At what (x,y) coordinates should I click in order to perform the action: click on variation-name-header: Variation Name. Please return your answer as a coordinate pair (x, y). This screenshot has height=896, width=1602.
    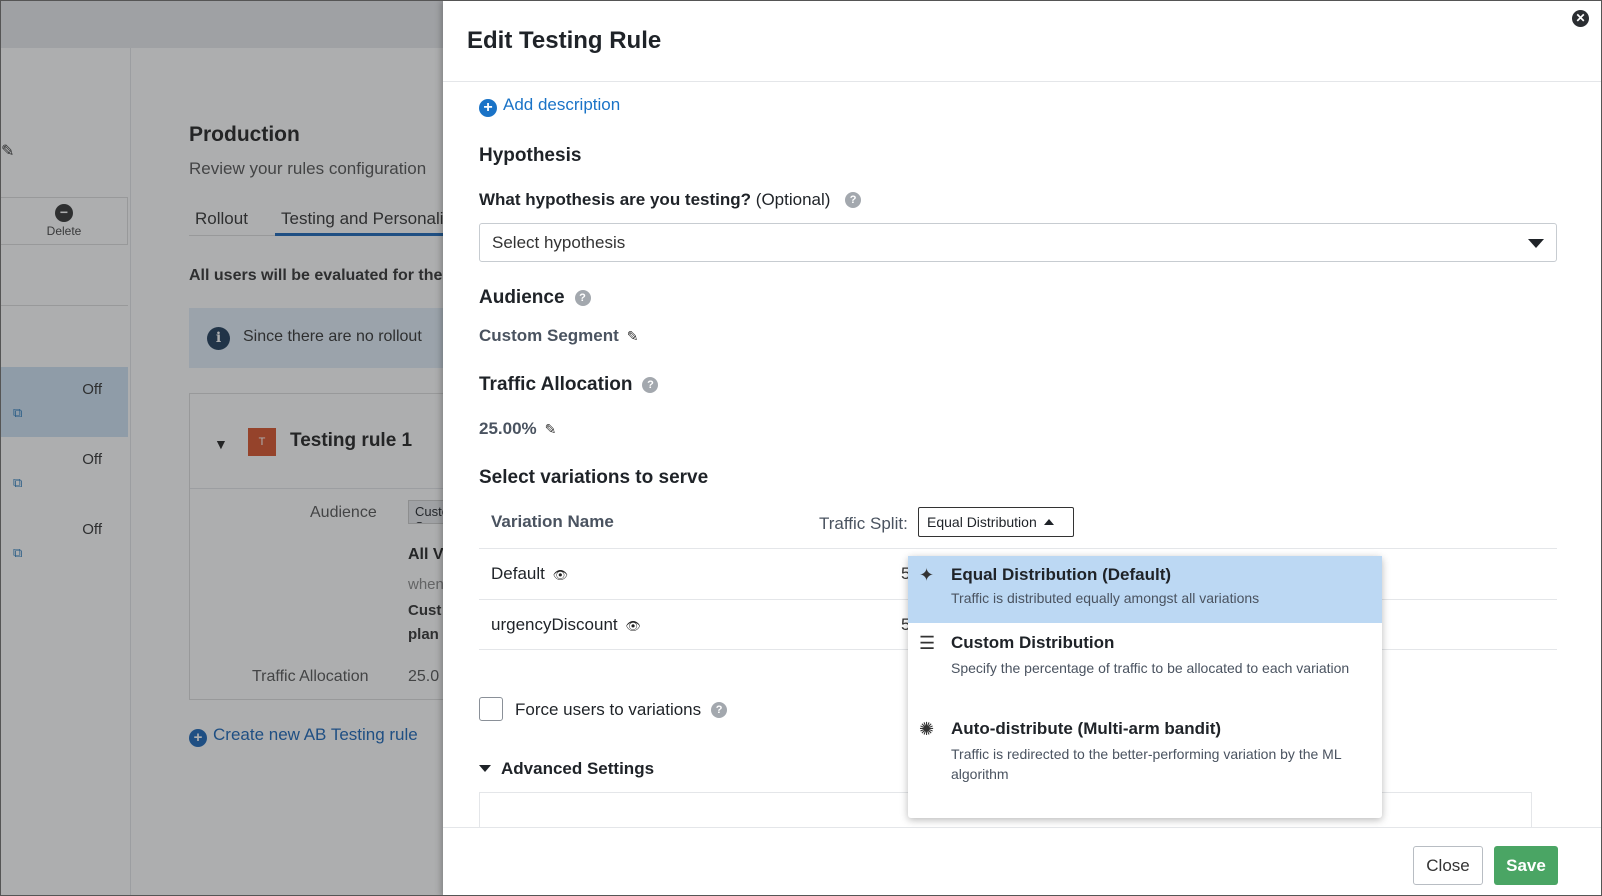
    Looking at the image, I should click on (552, 521).